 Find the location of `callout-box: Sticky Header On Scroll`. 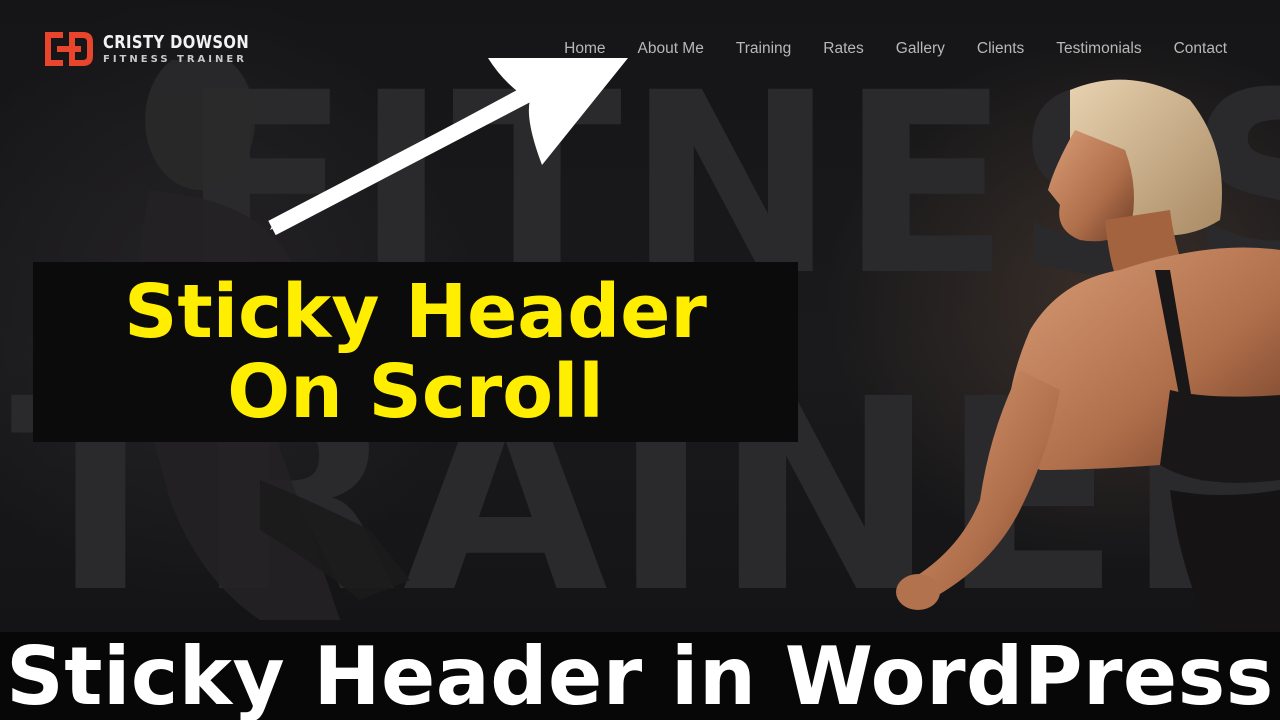

callout-box: Sticky Header On Scroll is located at coordinates (415, 352).